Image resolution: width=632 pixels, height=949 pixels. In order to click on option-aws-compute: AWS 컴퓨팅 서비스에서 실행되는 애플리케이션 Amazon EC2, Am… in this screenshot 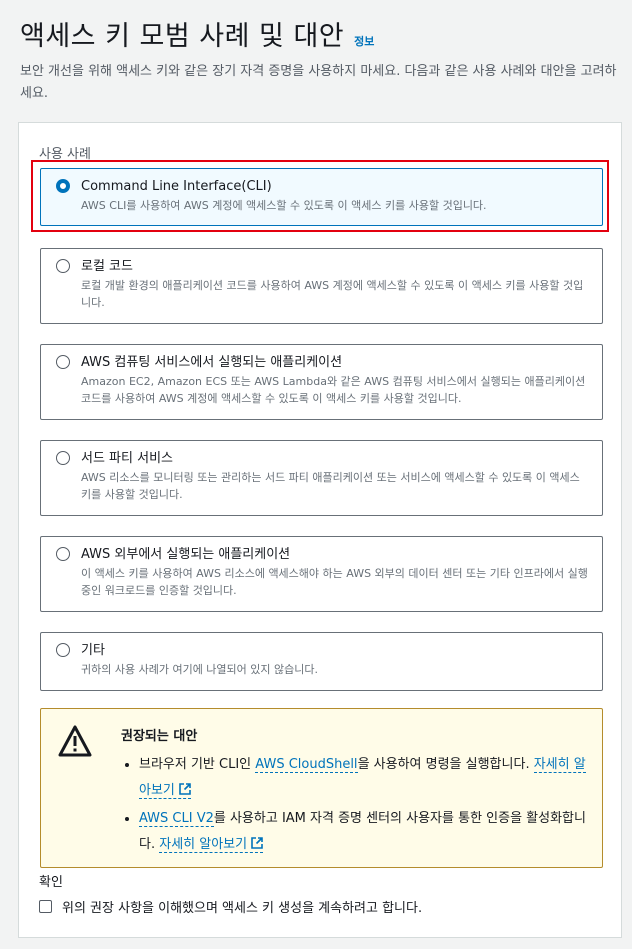, I will do `click(321, 382)`.